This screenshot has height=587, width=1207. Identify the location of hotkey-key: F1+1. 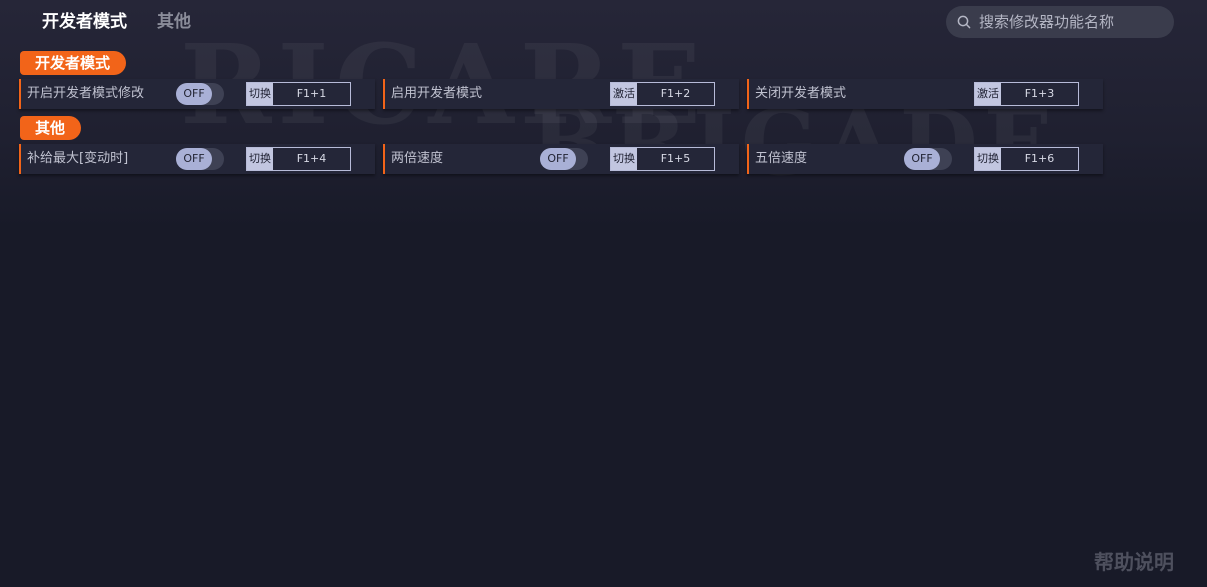
(311, 93).